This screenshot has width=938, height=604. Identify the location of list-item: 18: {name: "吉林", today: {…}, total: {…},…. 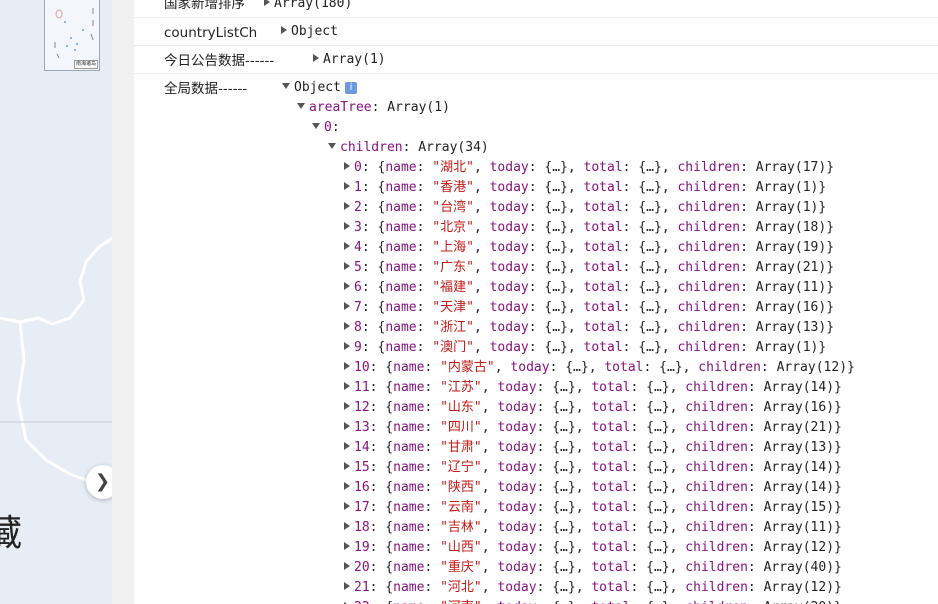
(593, 528).